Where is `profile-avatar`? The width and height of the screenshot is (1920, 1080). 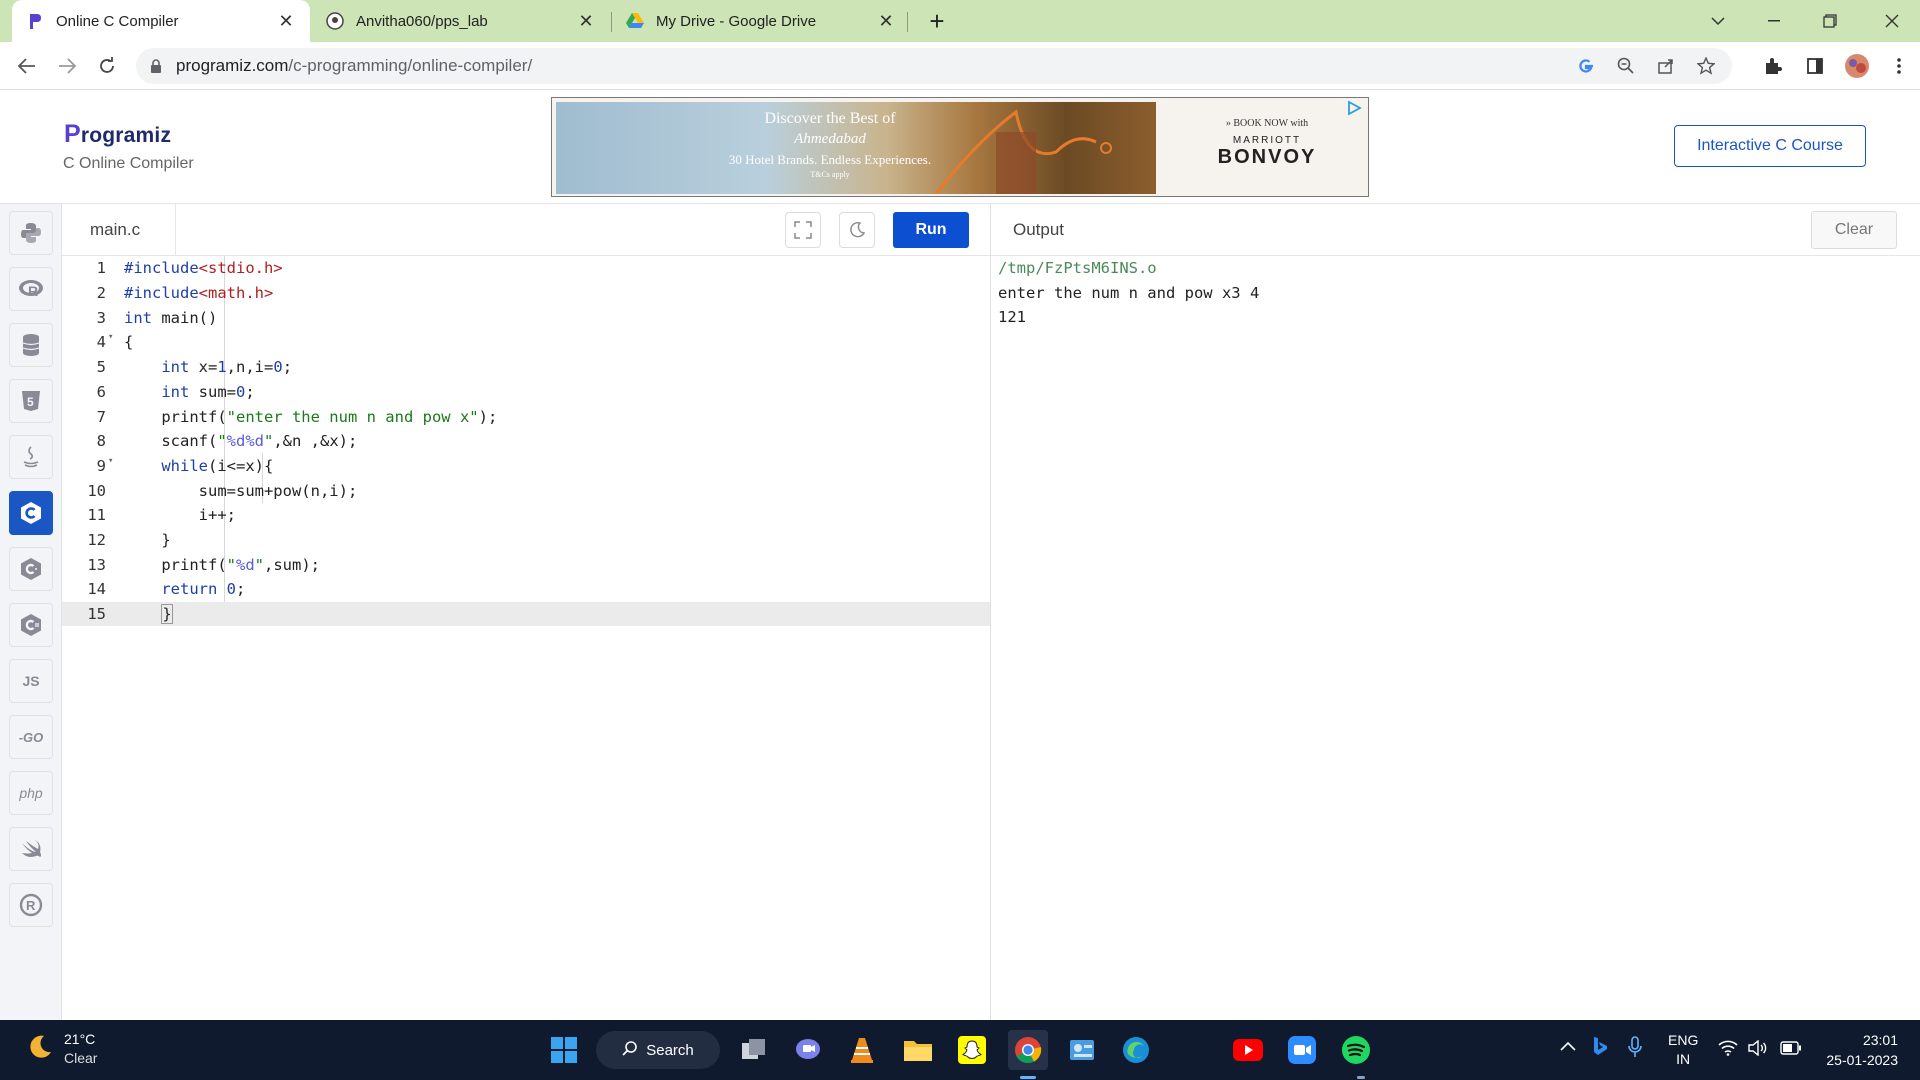
profile-avatar is located at coordinates (1857, 66).